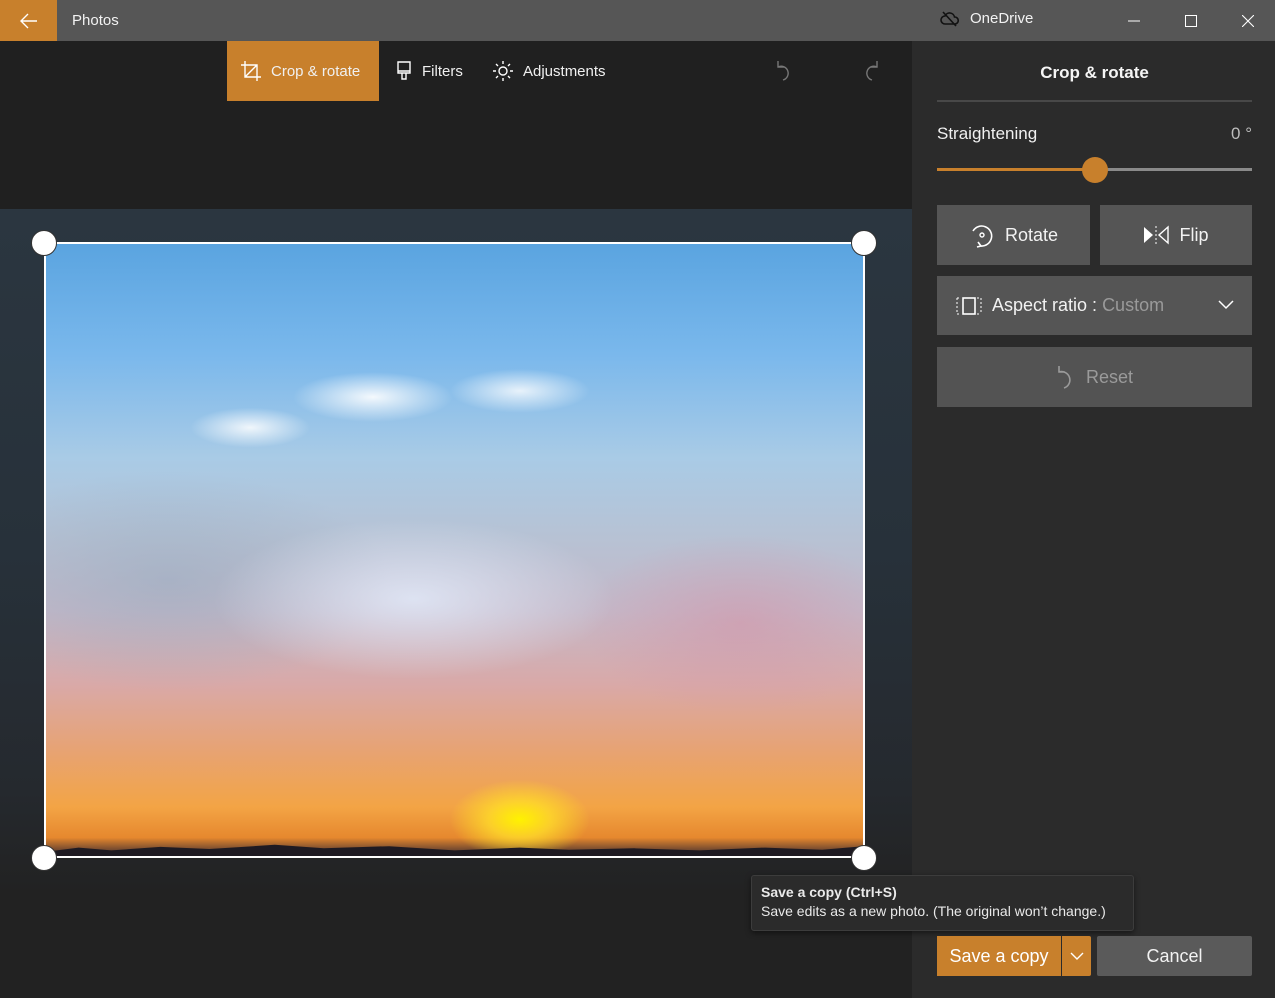 This screenshot has width=1275, height=998. I want to click on flip-button: Flip, so click(1176, 235).